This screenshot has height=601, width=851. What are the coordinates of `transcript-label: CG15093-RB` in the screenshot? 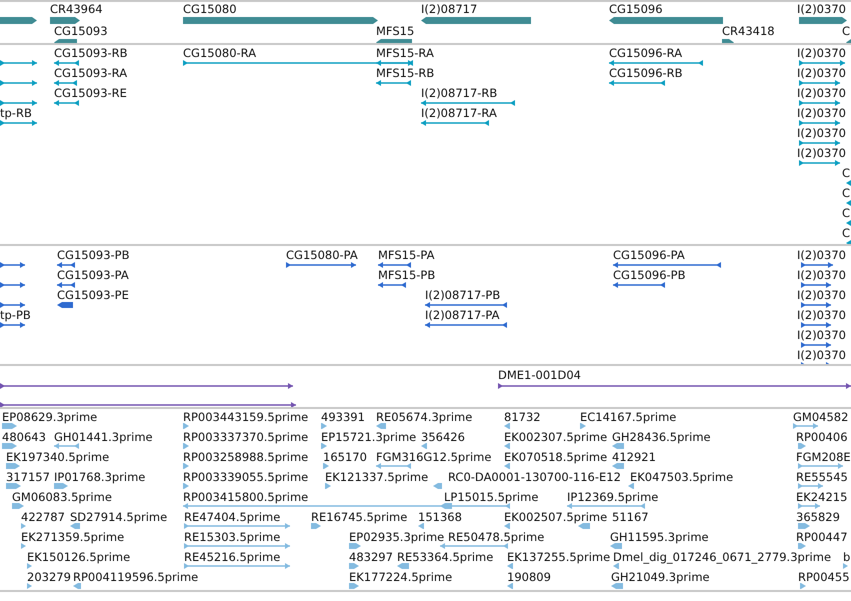 It's located at (91, 53).